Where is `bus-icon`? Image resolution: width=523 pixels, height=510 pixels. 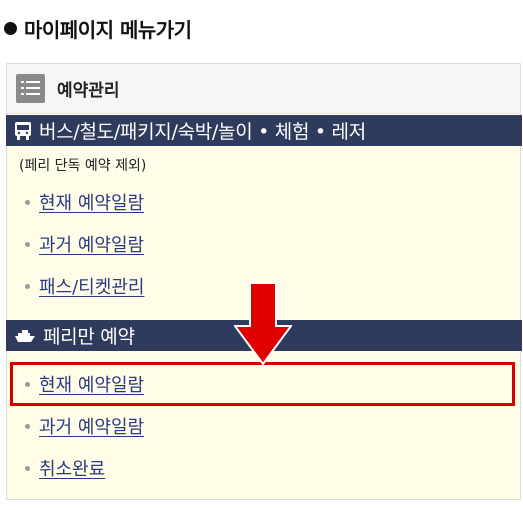 bus-icon is located at coordinates (23, 131).